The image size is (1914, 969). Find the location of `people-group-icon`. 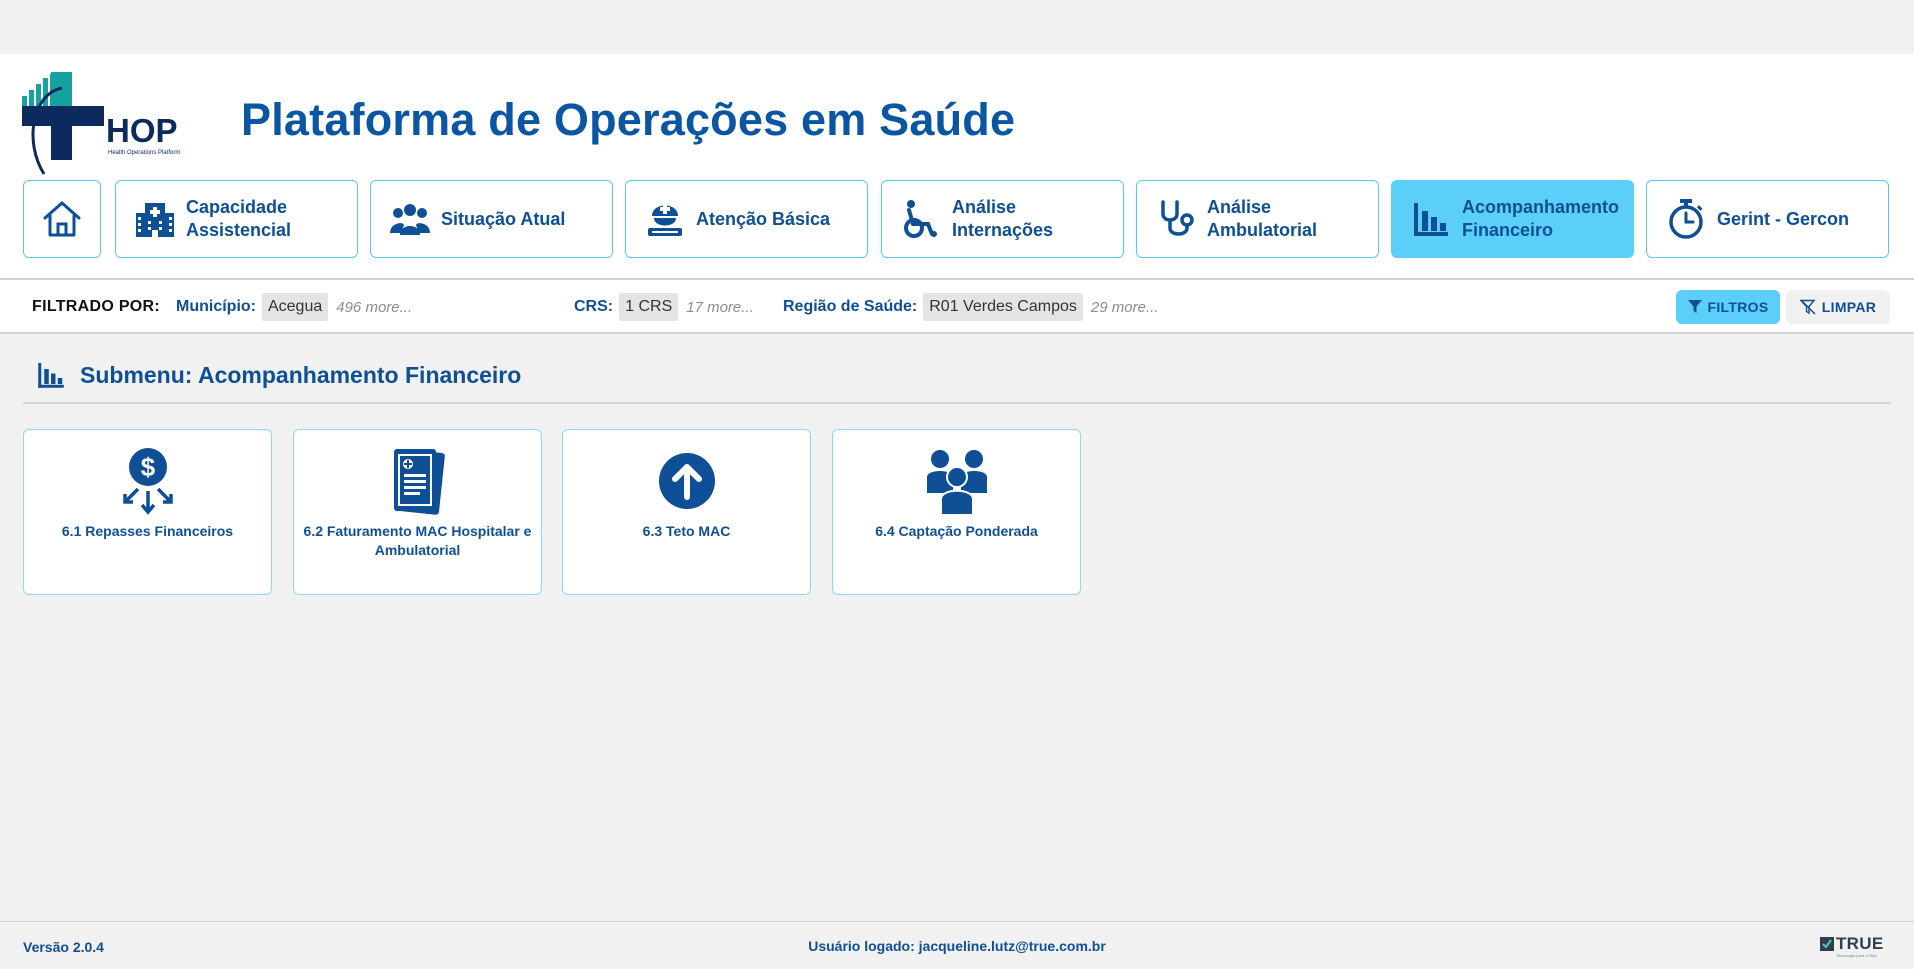

people-group-icon is located at coordinates (410, 219).